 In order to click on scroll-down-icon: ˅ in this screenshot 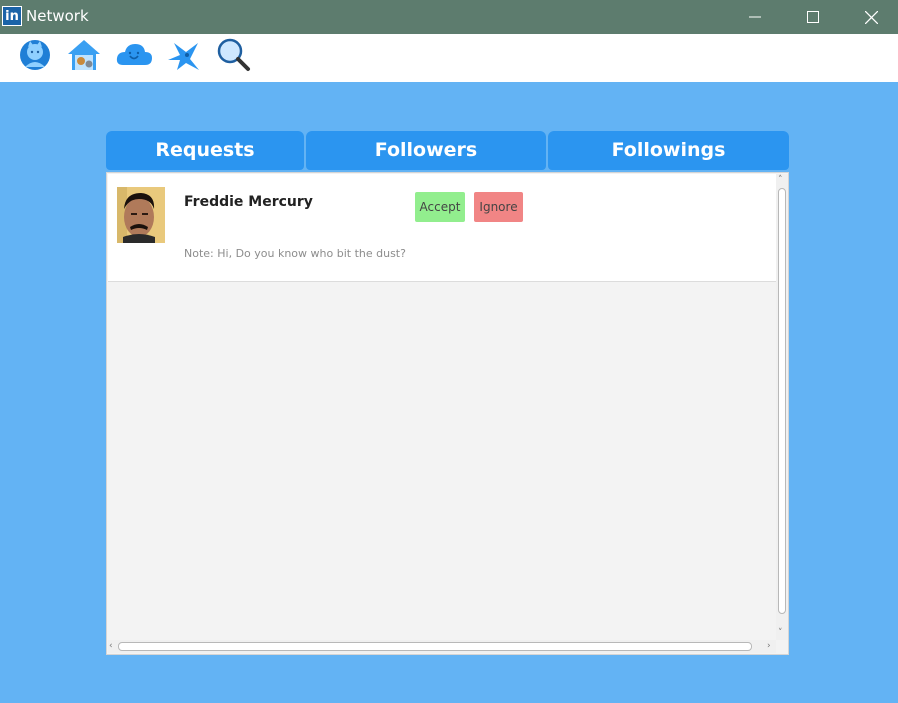, I will do `click(780, 633)`.